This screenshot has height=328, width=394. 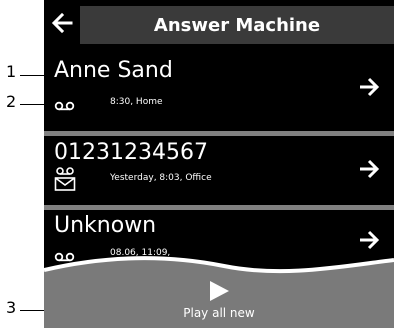 What do you see at coordinates (136, 102) in the screenshot?
I see `message-details: 8:30, Home` at bounding box center [136, 102].